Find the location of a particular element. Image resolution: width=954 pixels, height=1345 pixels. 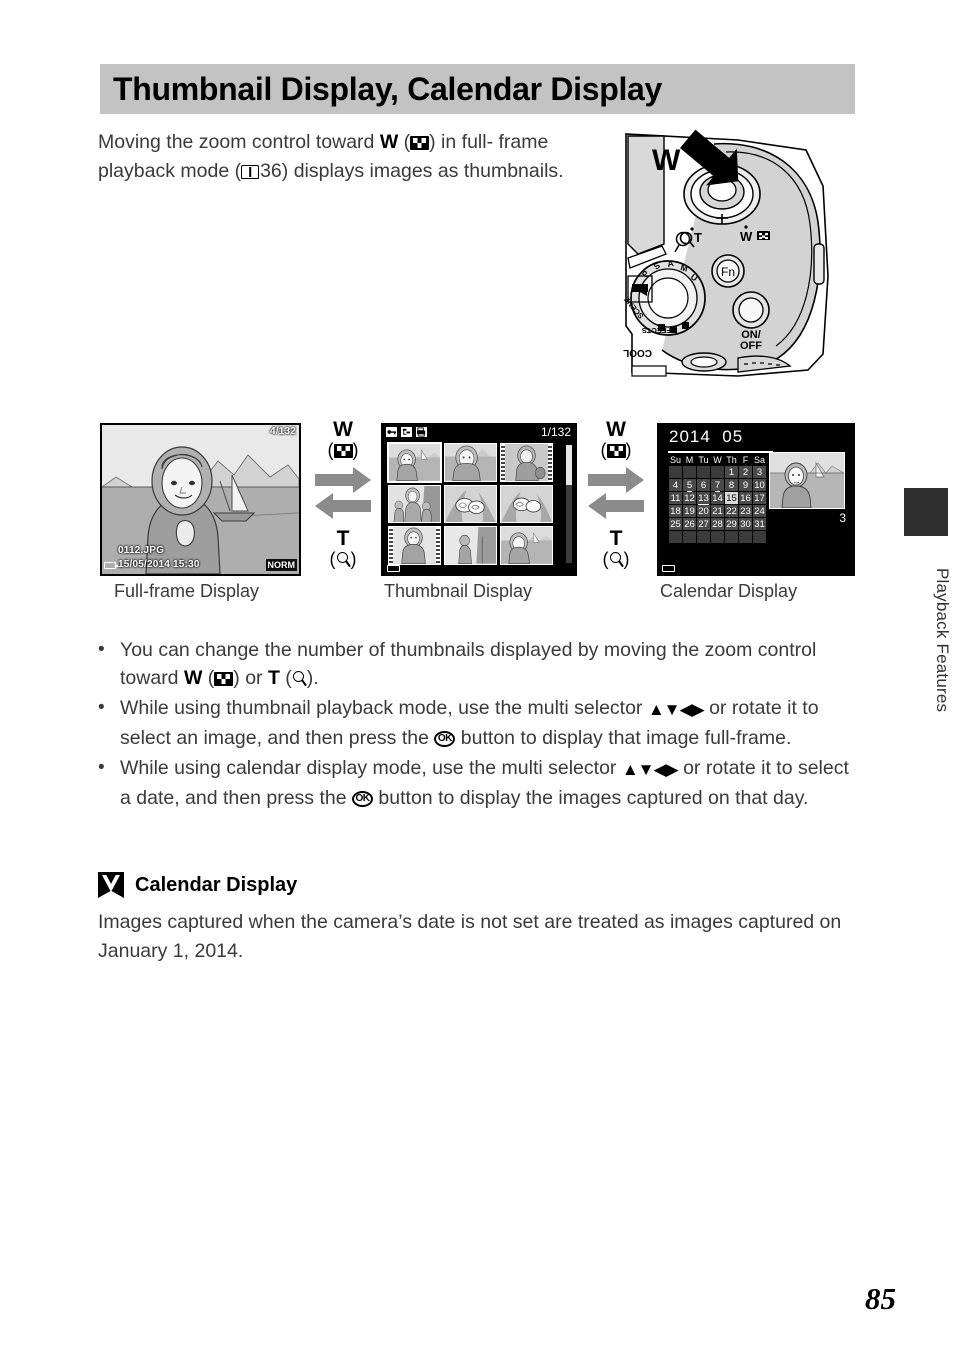

calendar-day-cell: 9 is located at coordinates (745, 485).